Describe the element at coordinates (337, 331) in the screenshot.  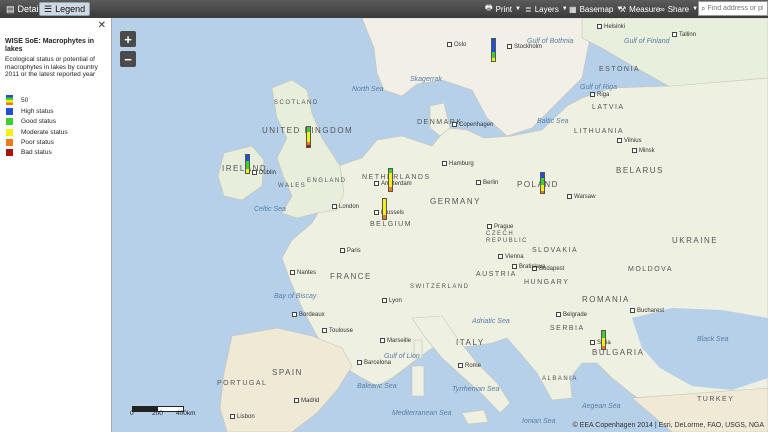
I see `city-label: Toulouse` at that location.